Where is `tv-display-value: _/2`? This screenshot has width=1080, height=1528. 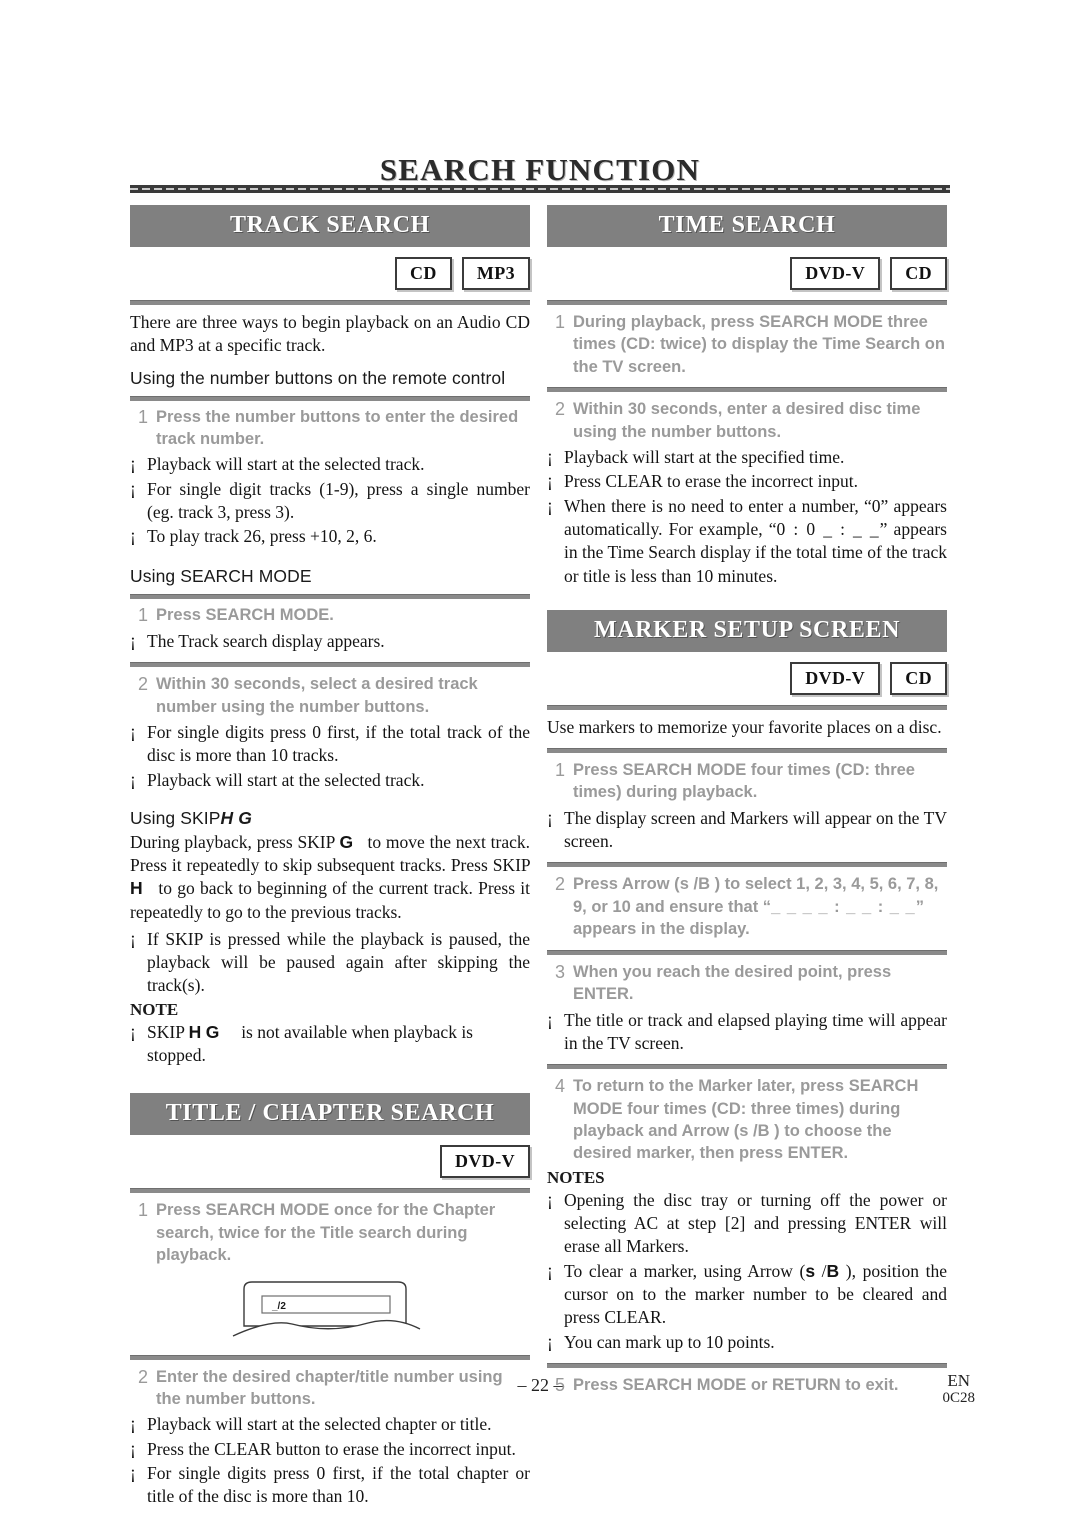
tv-display-value: _/2 is located at coordinates (278, 1306).